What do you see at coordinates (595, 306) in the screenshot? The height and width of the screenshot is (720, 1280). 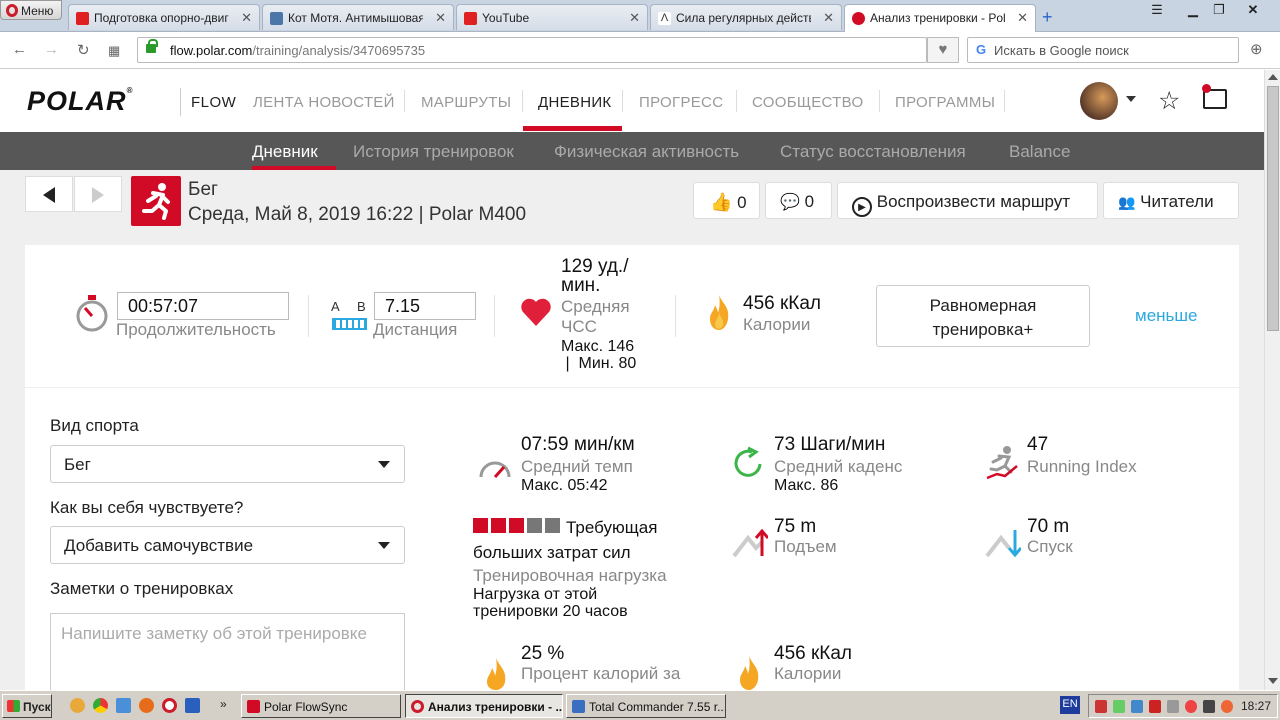 I see `hr-label-line1: Средняя` at bounding box center [595, 306].